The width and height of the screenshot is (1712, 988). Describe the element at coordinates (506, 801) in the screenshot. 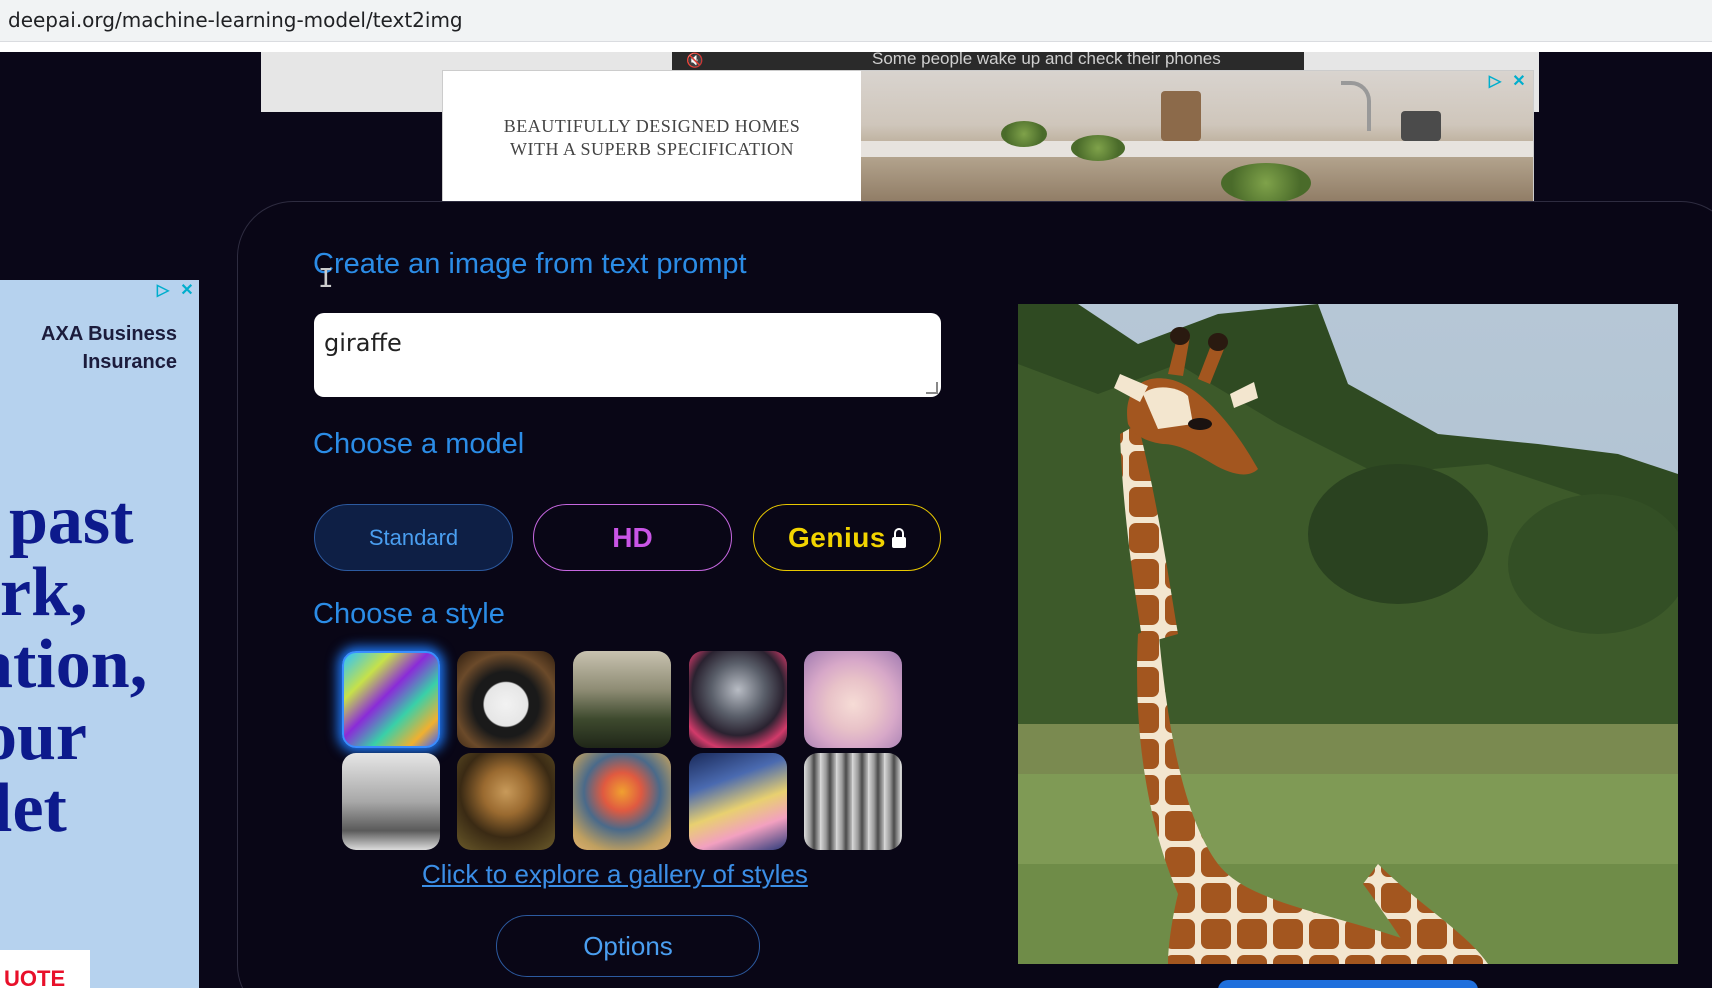

I see `style-thumb-renaissance` at that location.